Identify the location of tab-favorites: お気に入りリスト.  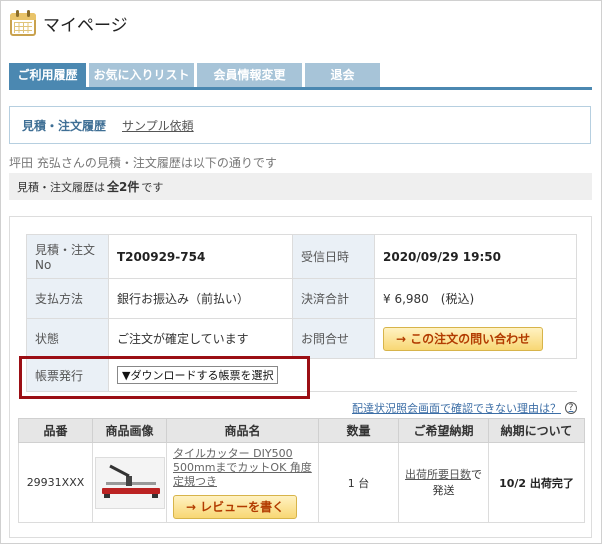
(141, 75).